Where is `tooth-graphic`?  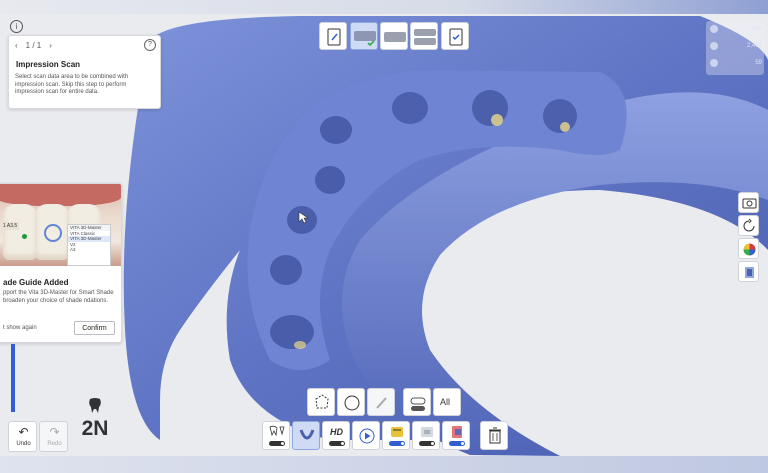 tooth-graphic is located at coordinates (20, 232).